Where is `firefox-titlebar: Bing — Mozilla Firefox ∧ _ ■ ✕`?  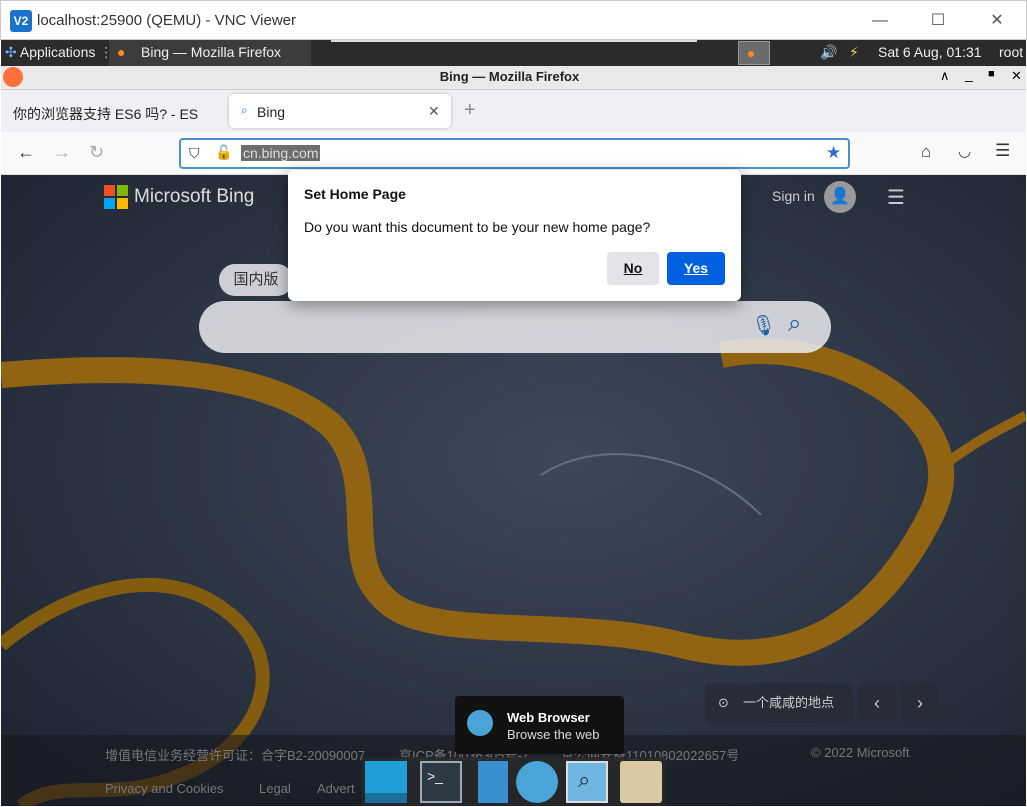 firefox-titlebar: Bing — Mozilla Firefox ∧ _ ■ ✕ is located at coordinates (513, 78).